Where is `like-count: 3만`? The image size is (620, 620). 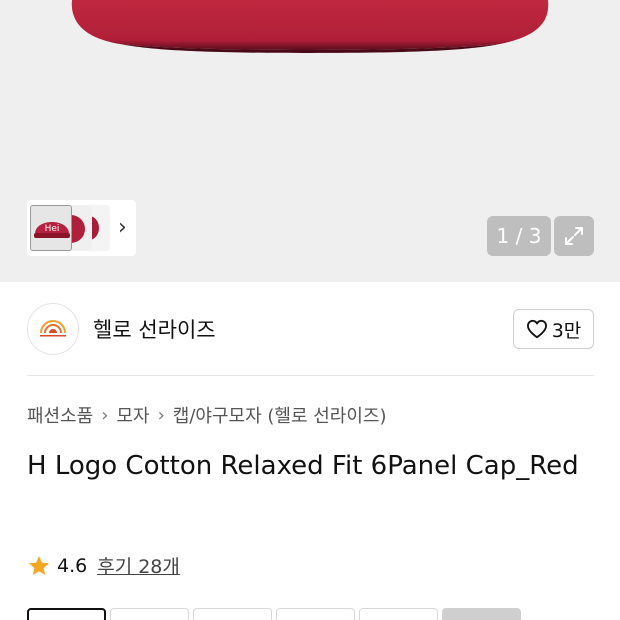 like-count: 3만 is located at coordinates (566, 330).